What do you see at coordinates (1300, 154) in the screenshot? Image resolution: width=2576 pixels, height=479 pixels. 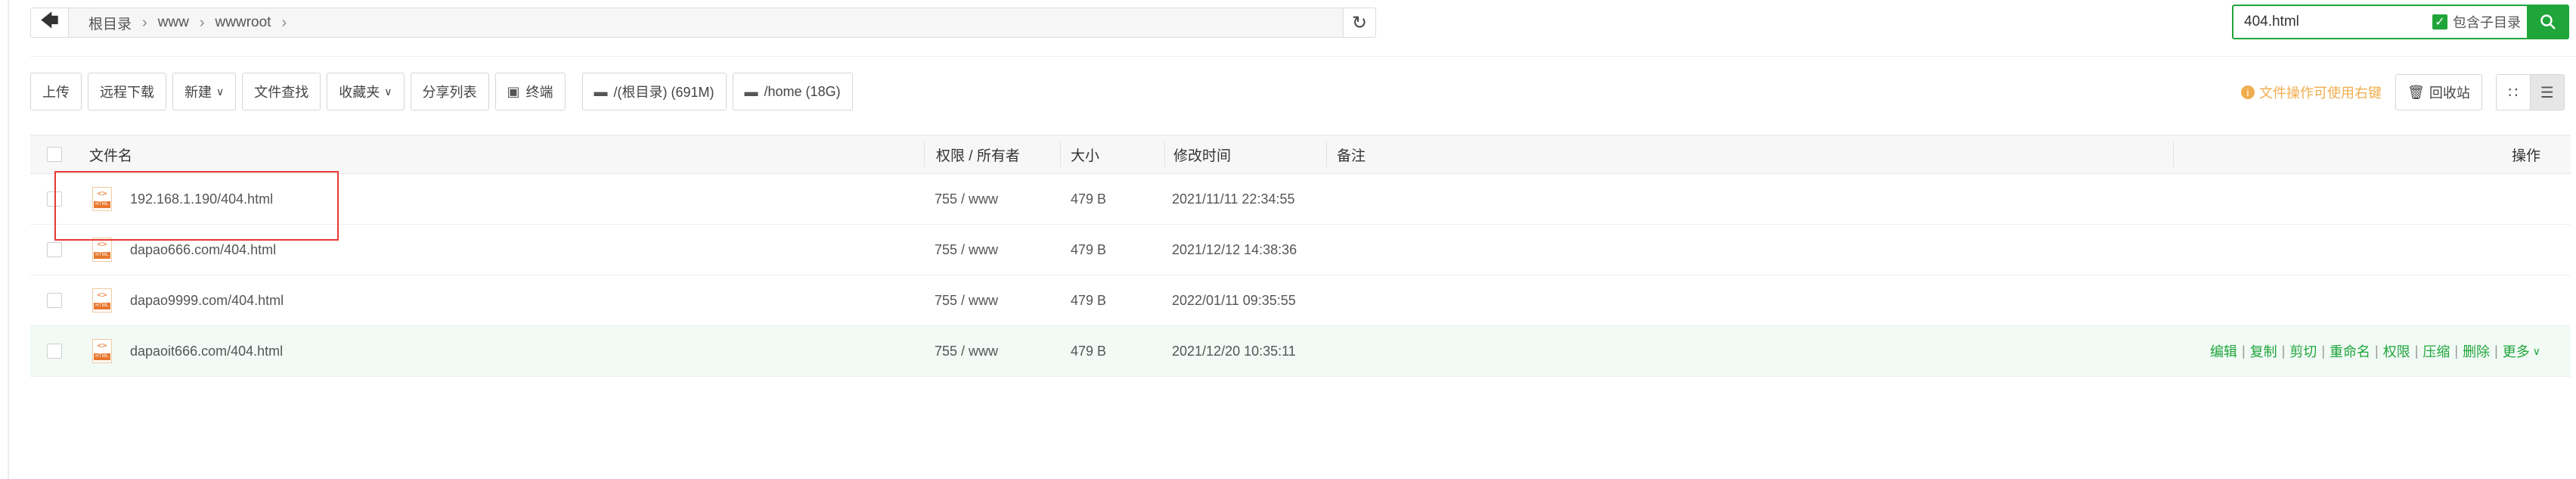 I see `table-header: 文件名 权限 / 所有者 大小 修改时间 备注 操作` at bounding box center [1300, 154].